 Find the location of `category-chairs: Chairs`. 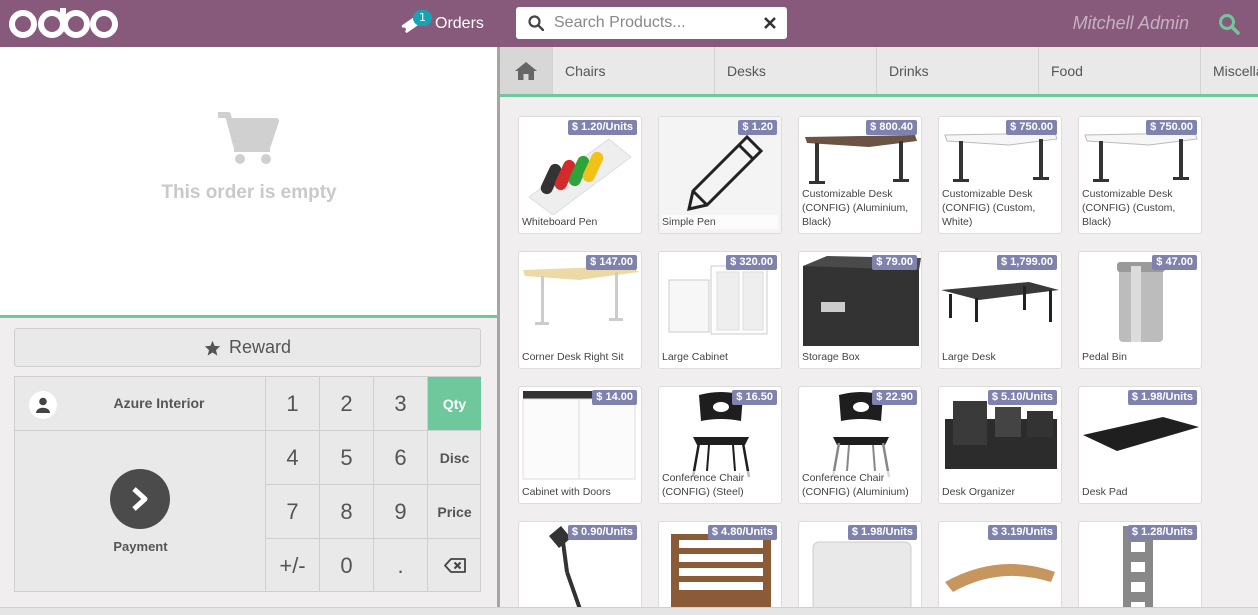

category-chairs: Chairs is located at coordinates (633, 70).